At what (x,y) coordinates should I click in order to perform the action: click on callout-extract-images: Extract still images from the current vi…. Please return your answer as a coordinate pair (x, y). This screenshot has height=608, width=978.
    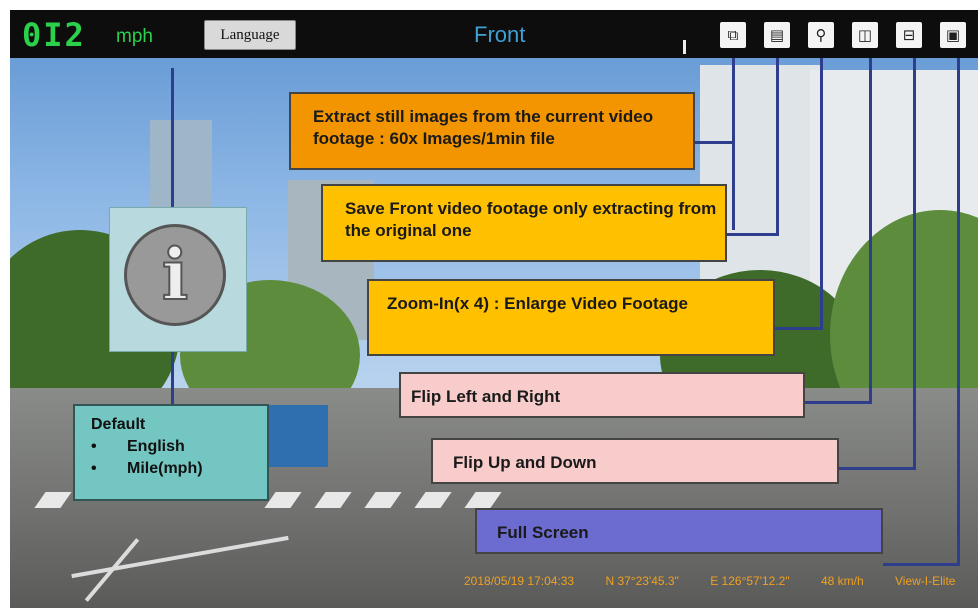
    Looking at the image, I should click on (492, 131).